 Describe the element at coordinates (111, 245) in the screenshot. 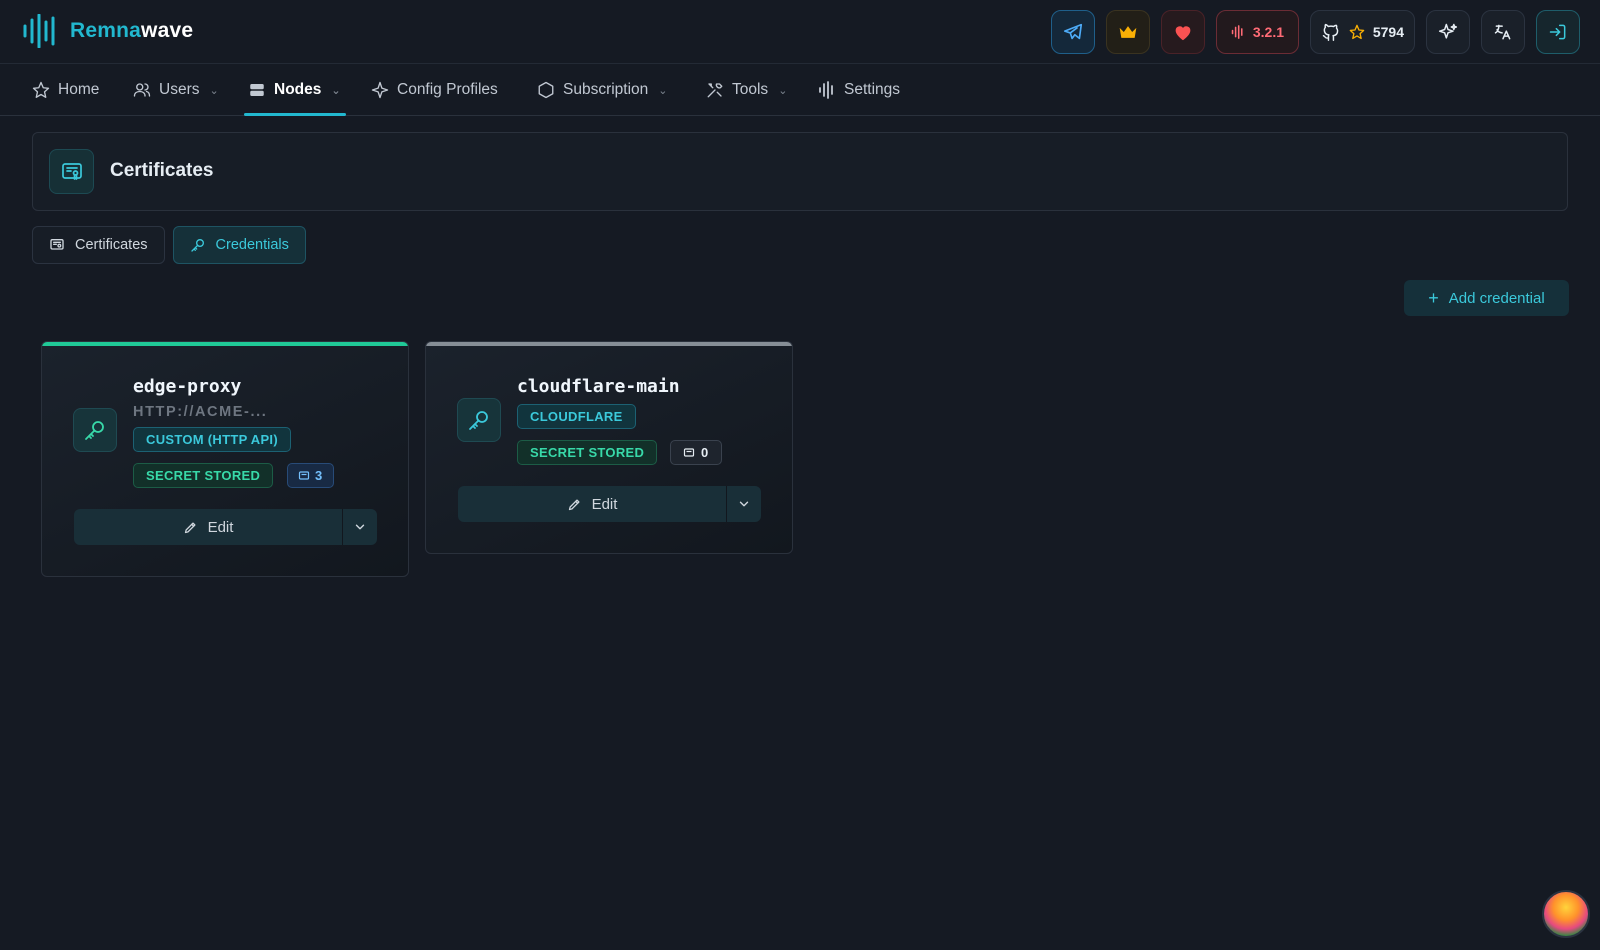

I see `tab-certificates-label: Certificates` at that location.